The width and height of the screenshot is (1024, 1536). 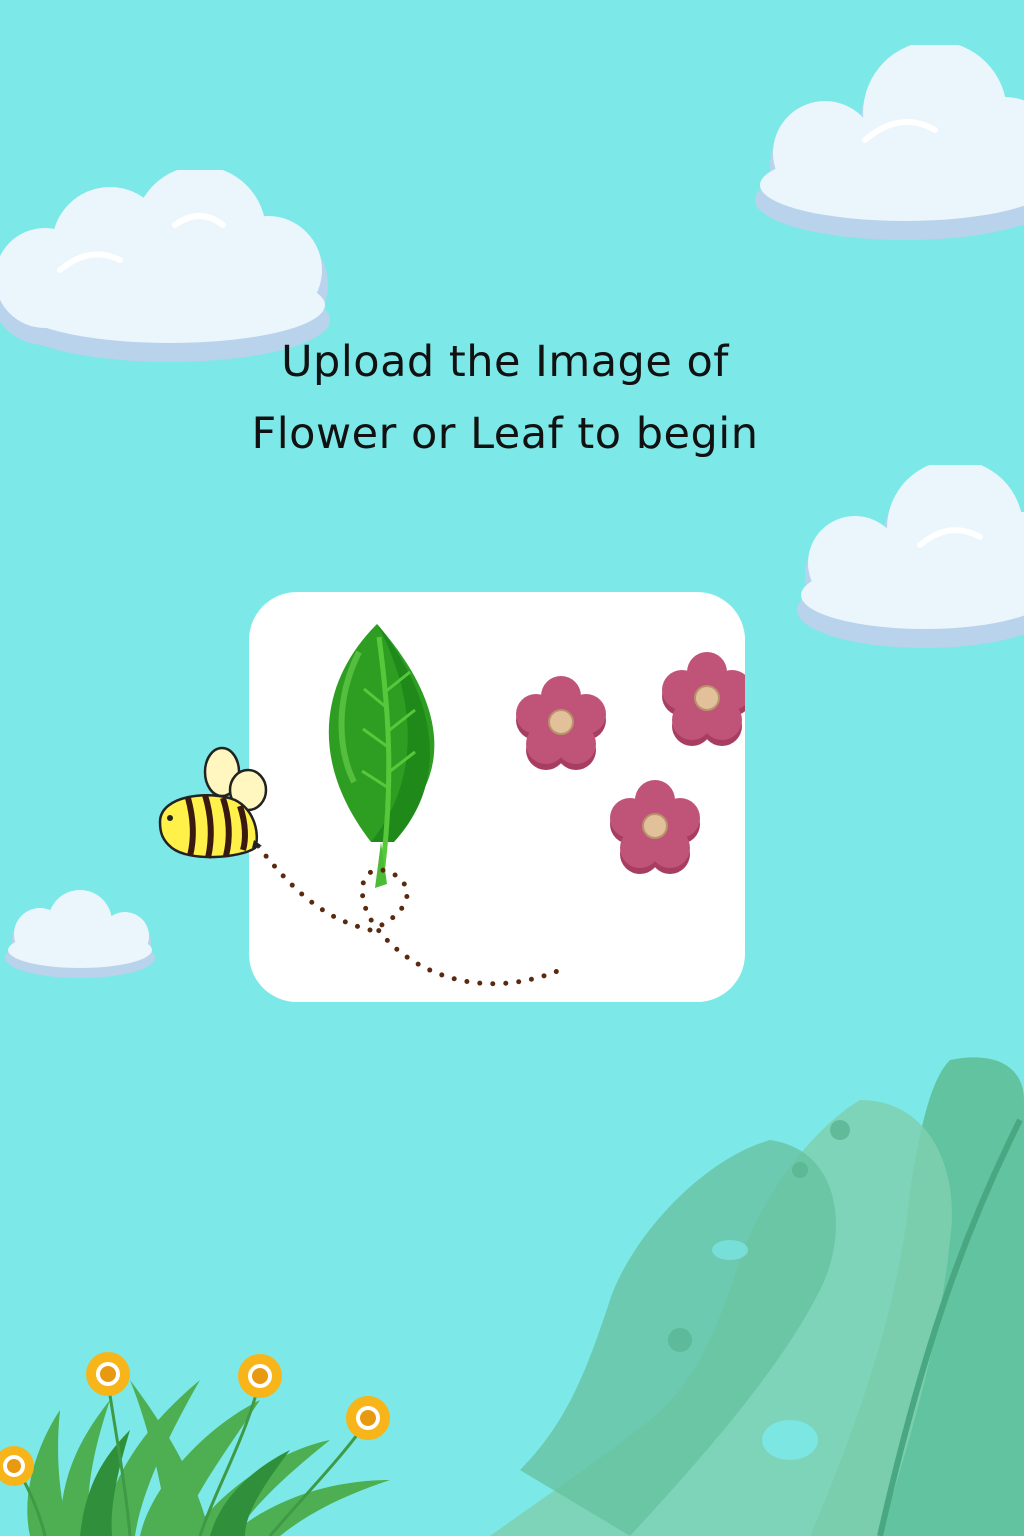 I want to click on cloud-mid-right, so click(x=910, y=556).